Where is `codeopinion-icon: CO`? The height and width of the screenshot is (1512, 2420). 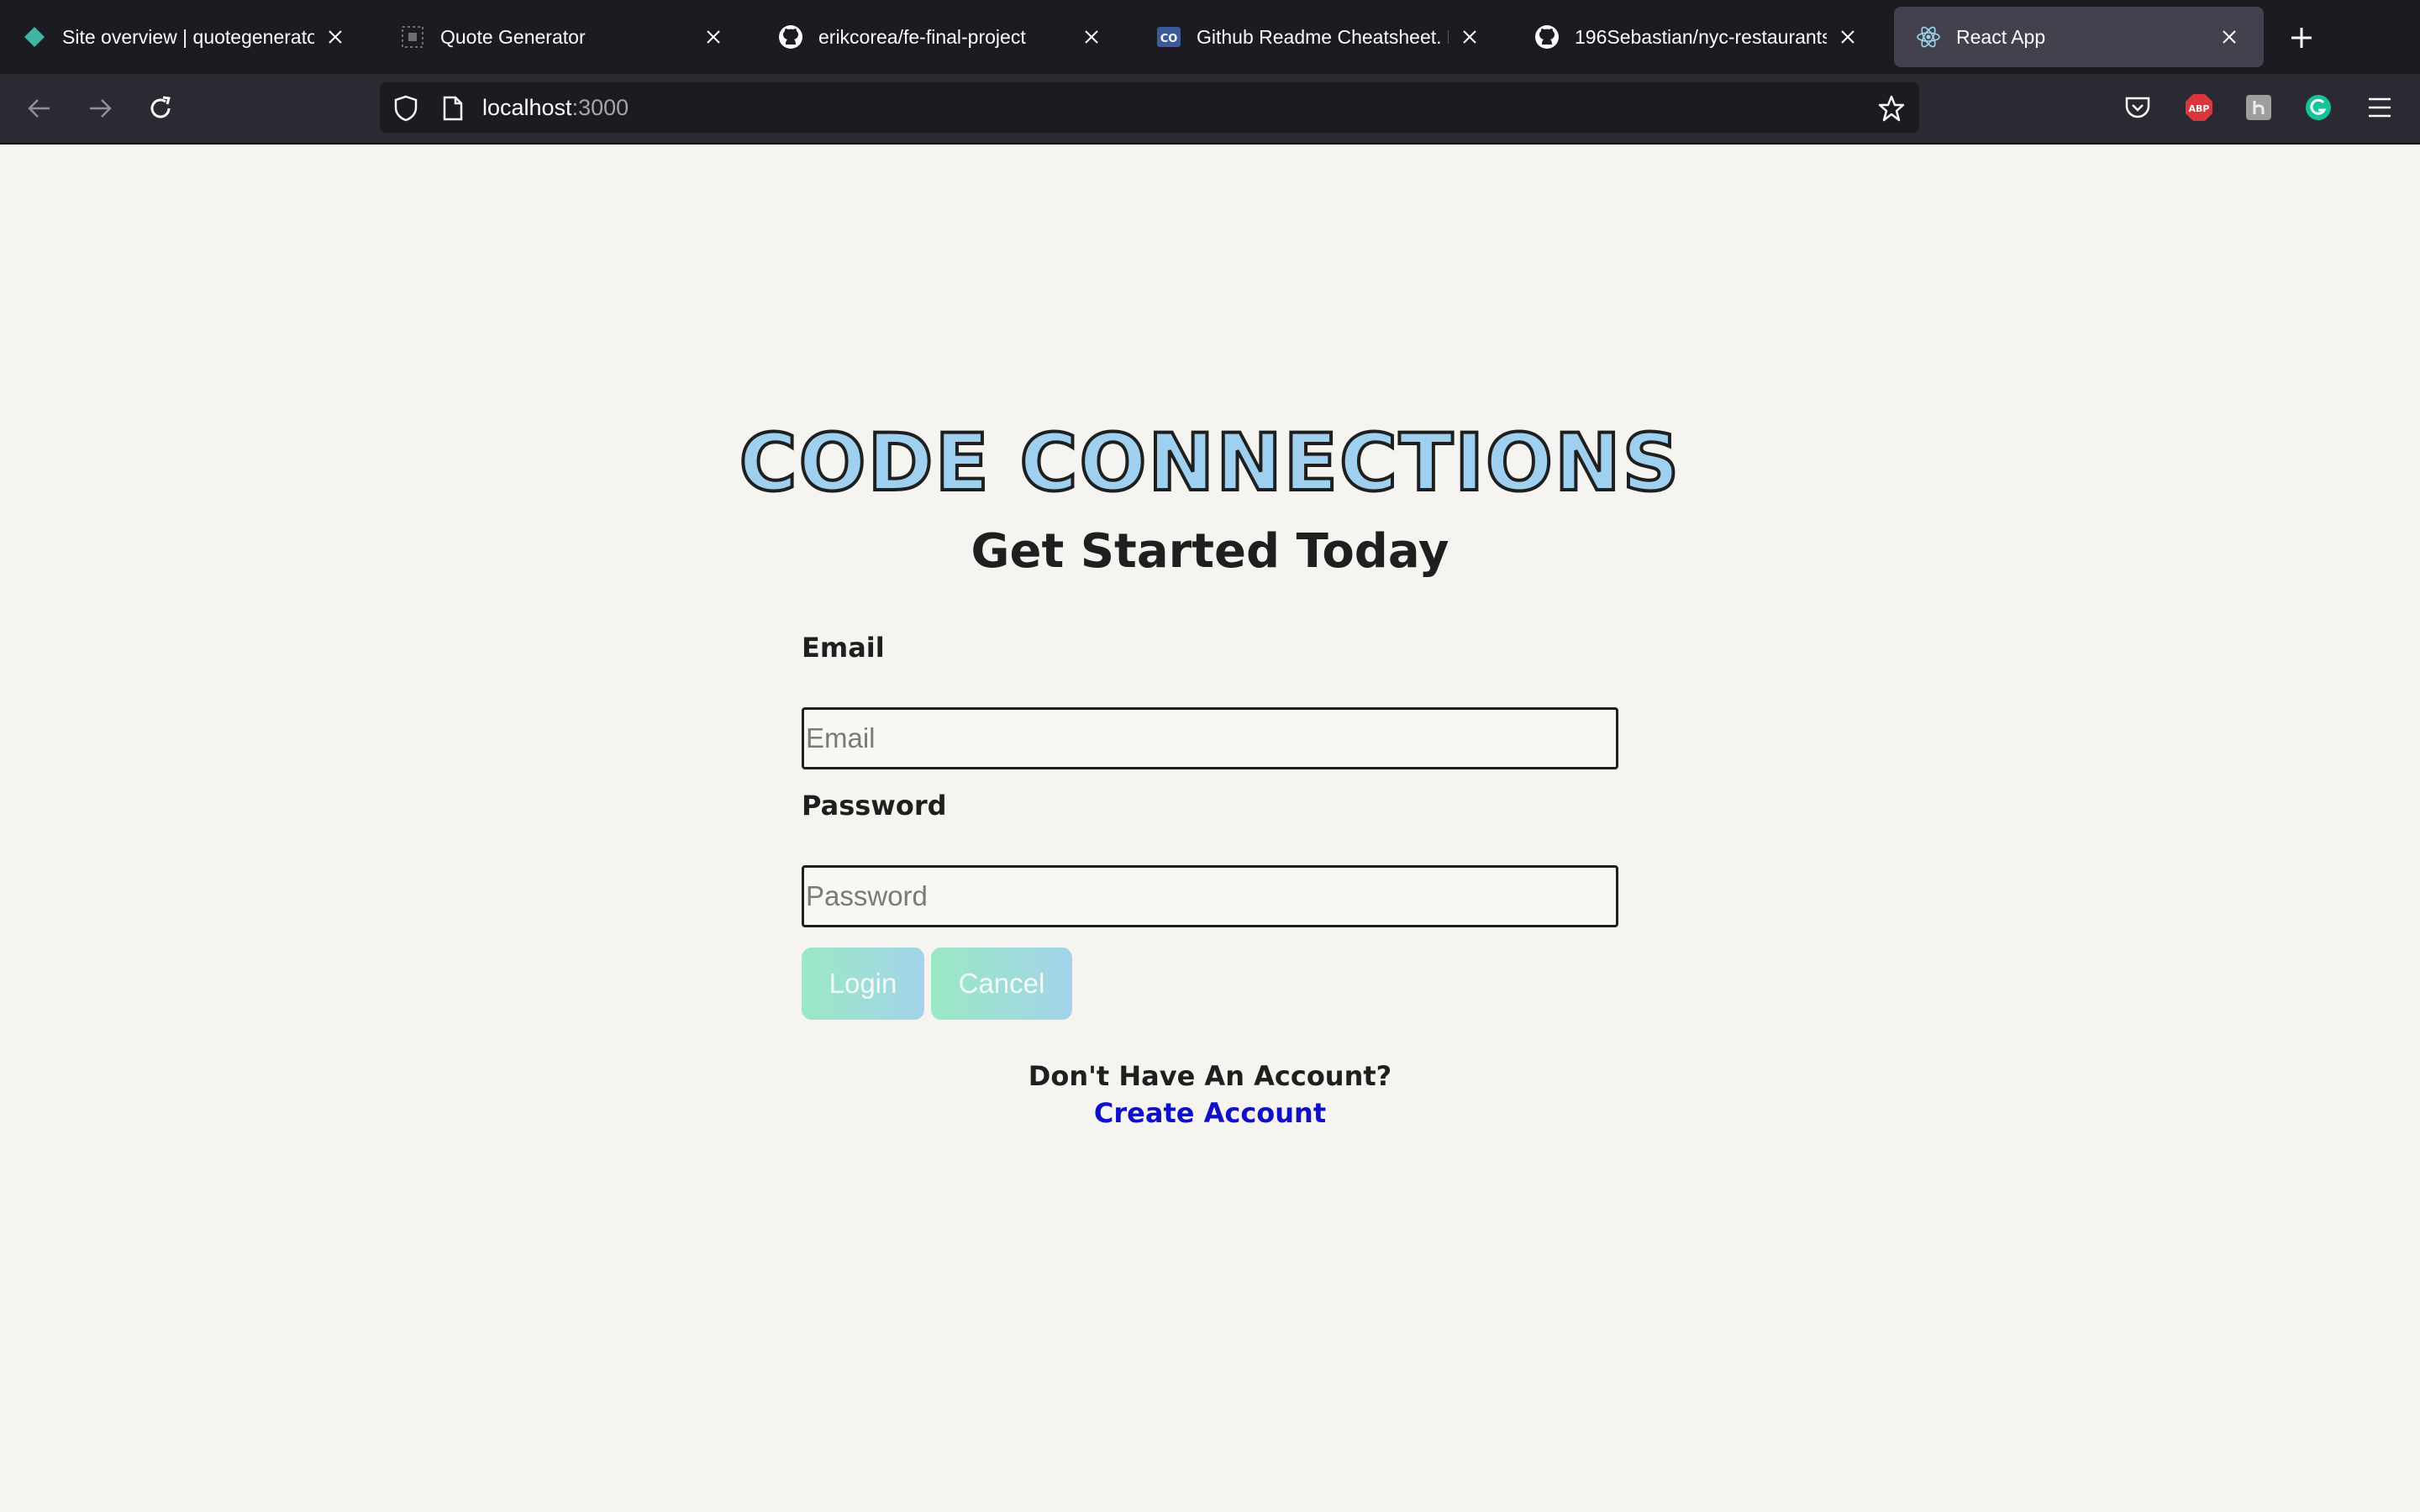
codeopinion-icon: CO is located at coordinates (1168, 37).